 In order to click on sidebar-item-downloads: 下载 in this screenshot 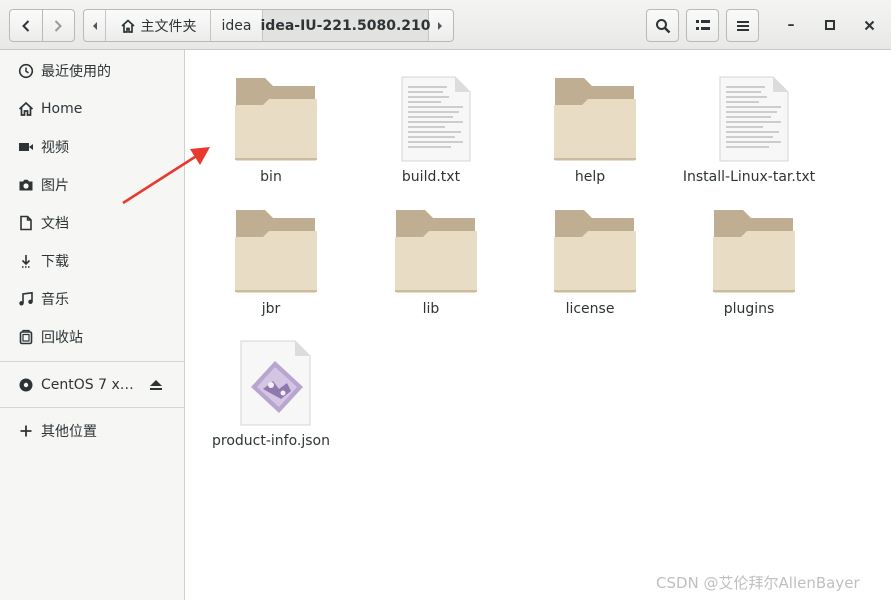, I will do `click(92, 261)`.